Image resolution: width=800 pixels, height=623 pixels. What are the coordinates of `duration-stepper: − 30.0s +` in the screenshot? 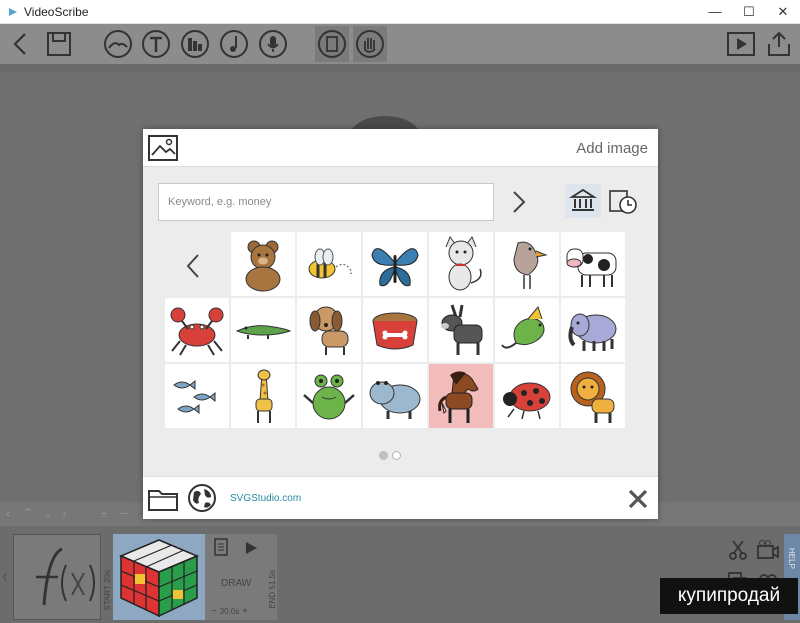 It's located at (229, 611).